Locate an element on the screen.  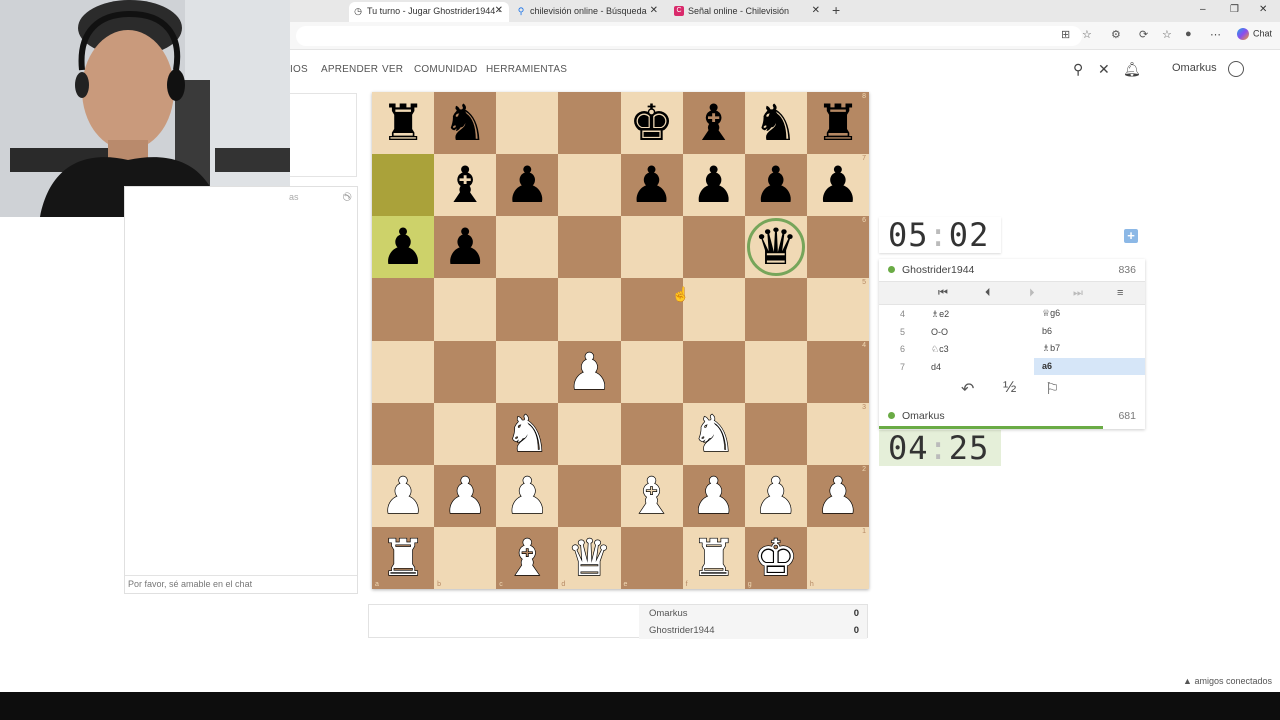
square-g3 is located at coordinates (775, 433).